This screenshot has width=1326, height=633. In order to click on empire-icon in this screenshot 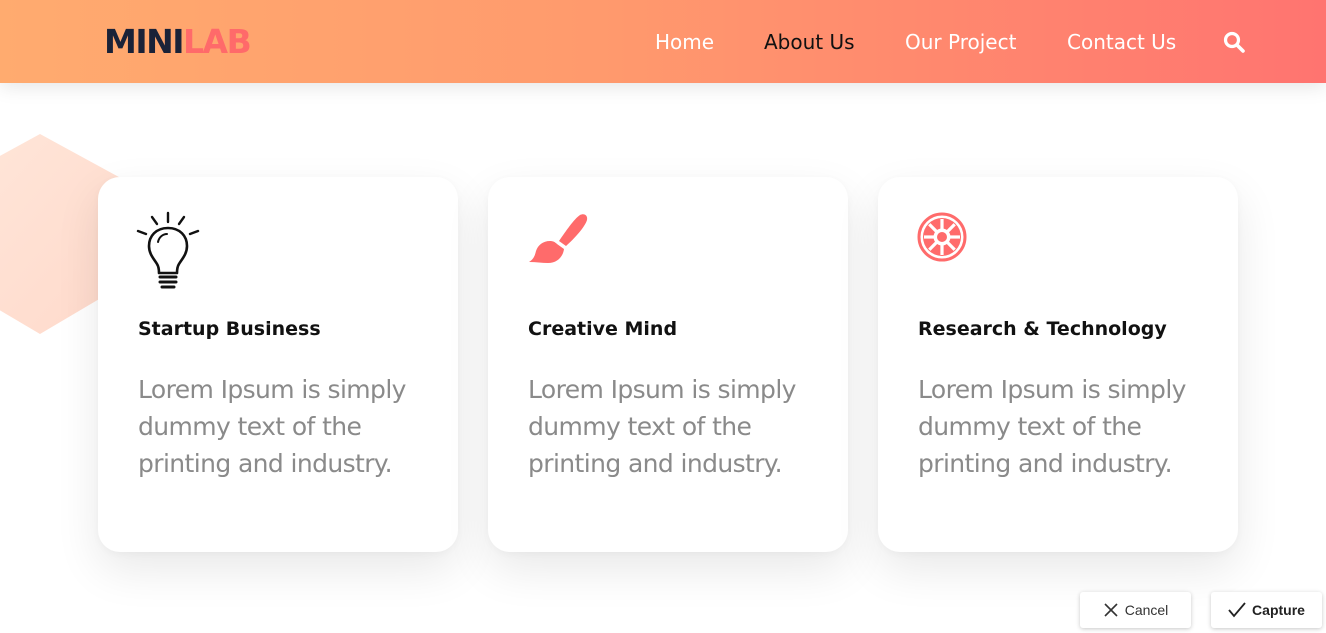, I will do `click(942, 237)`.